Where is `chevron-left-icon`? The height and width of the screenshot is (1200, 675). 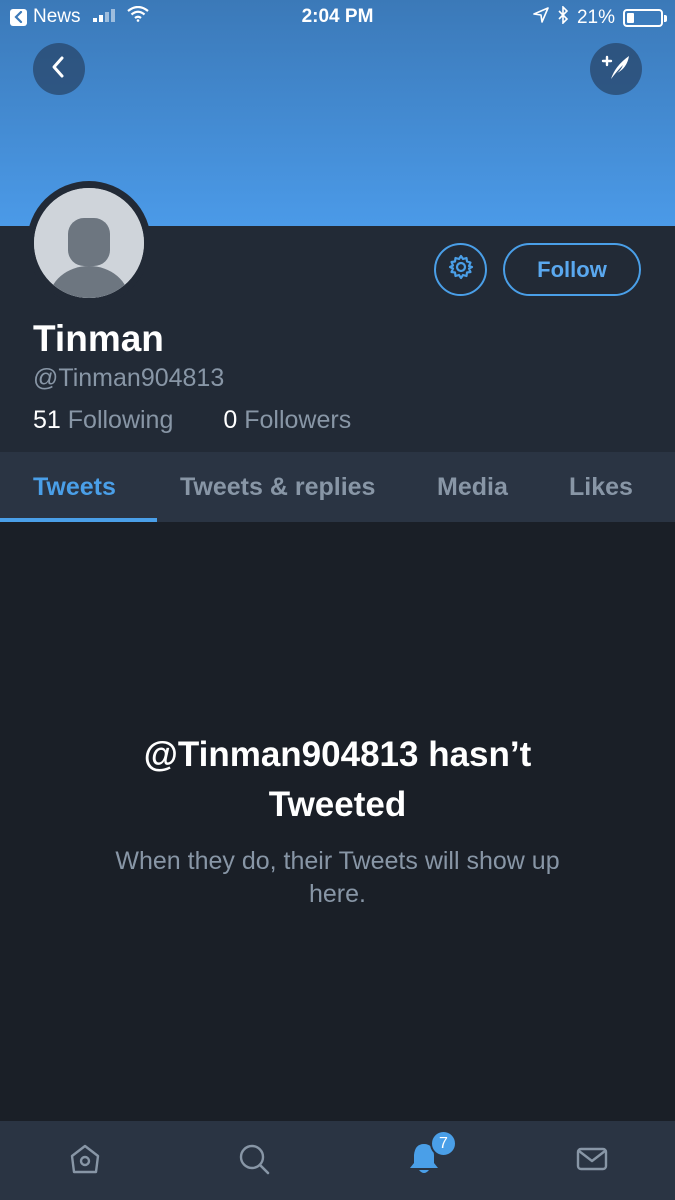
chevron-left-icon is located at coordinates (59, 69).